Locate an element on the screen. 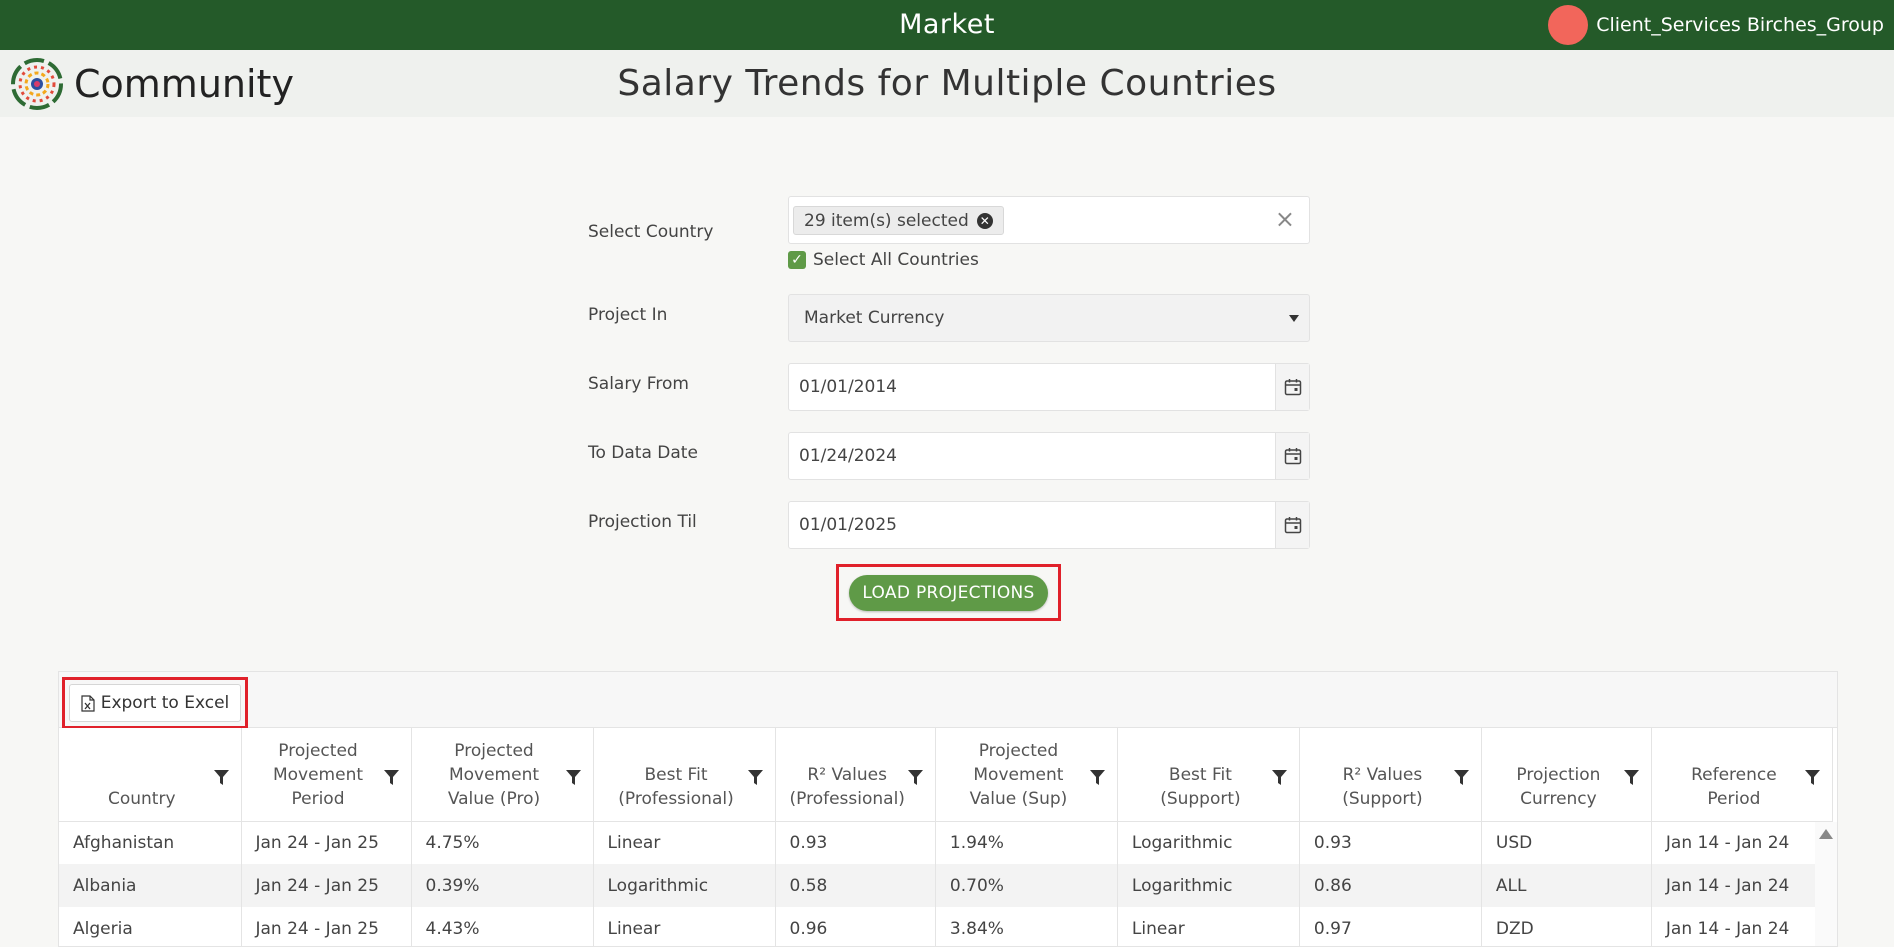 The image size is (1894, 947). table-cell: 0.97 is located at coordinates (1390, 926).